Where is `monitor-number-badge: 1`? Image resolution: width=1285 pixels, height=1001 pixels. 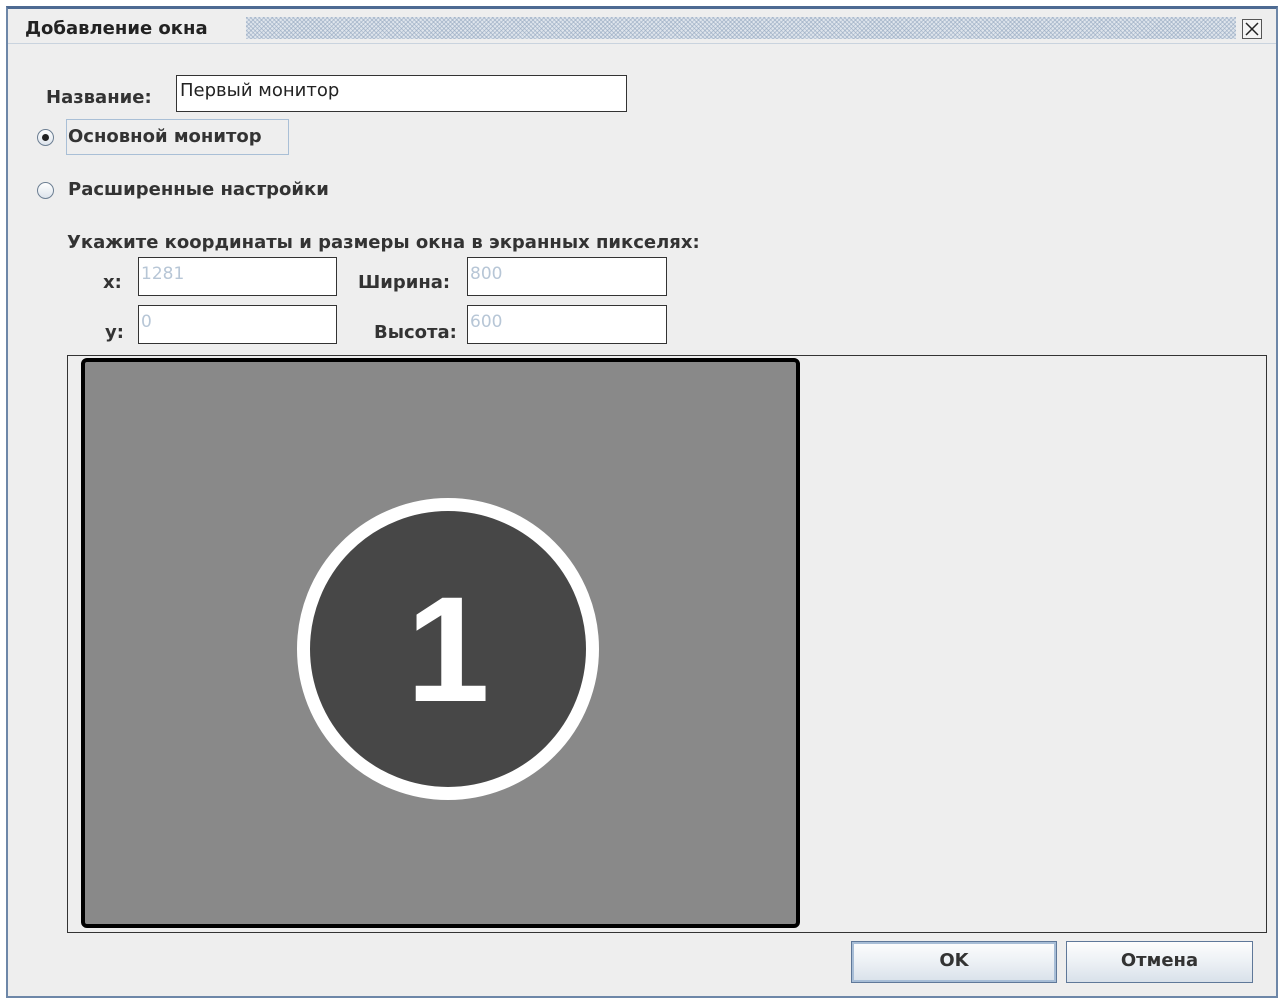 monitor-number-badge: 1 is located at coordinates (448, 649).